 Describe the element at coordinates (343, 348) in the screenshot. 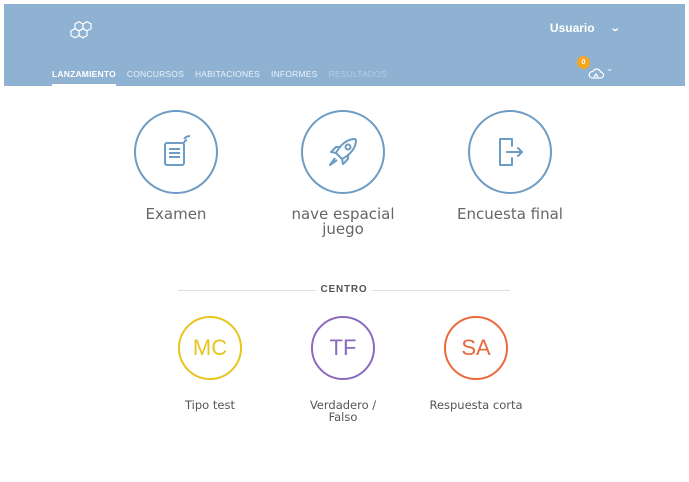

I see `tf-badge: TF` at that location.